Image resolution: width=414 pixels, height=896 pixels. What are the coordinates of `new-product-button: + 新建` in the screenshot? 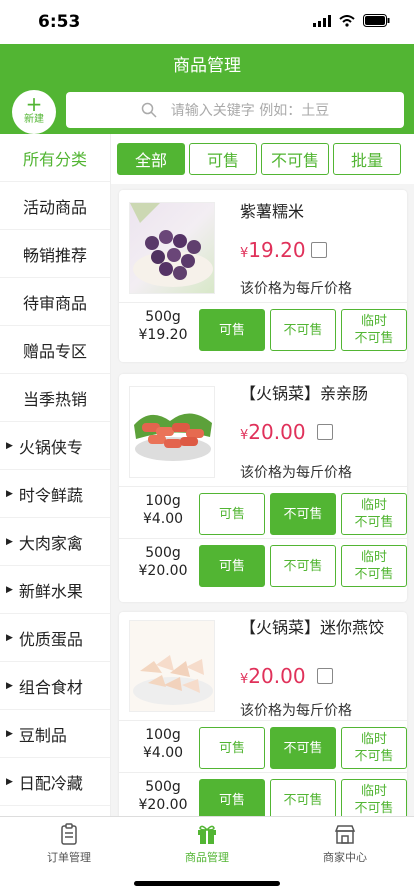 It's located at (34, 112).